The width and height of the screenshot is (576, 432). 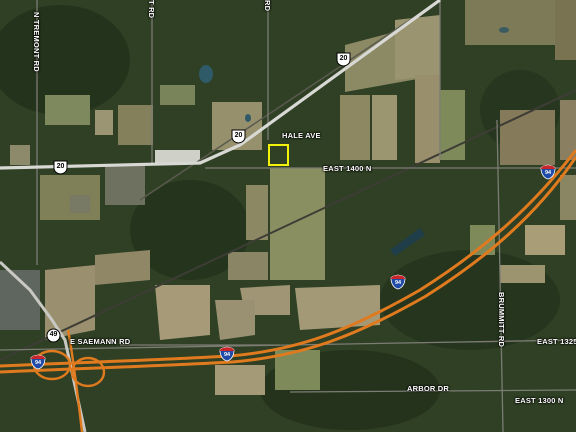 What do you see at coordinates (428, 388) in the screenshot?
I see `label-arbor-dr: ARBOR DR` at bounding box center [428, 388].